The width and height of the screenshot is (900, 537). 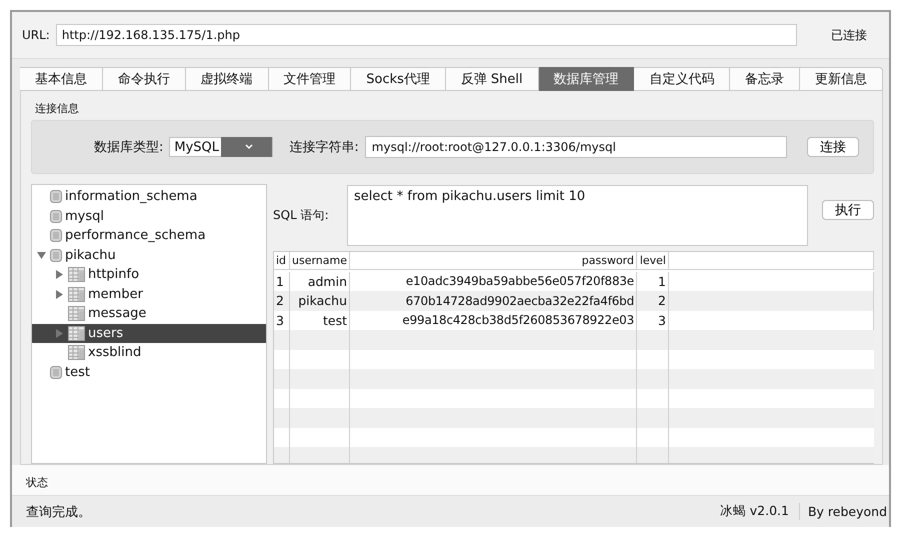 What do you see at coordinates (61, 79) in the screenshot?
I see `tab: 基本信息` at bounding box center [61, 79].